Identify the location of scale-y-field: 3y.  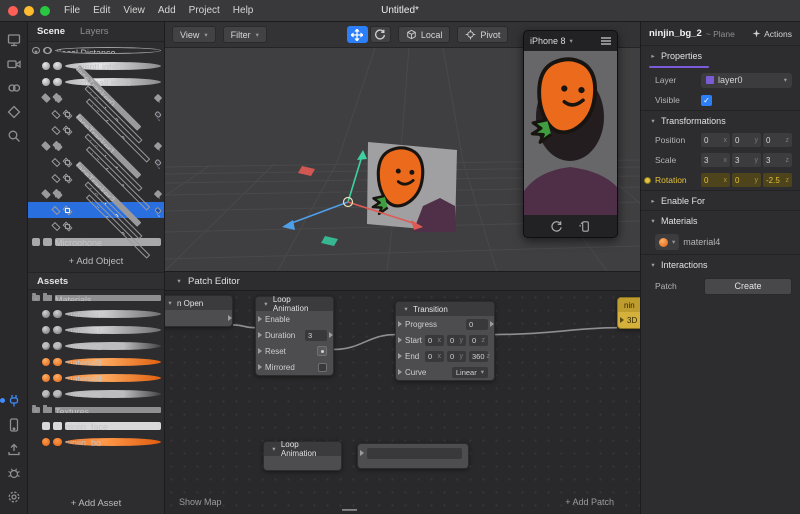
(746, 160).